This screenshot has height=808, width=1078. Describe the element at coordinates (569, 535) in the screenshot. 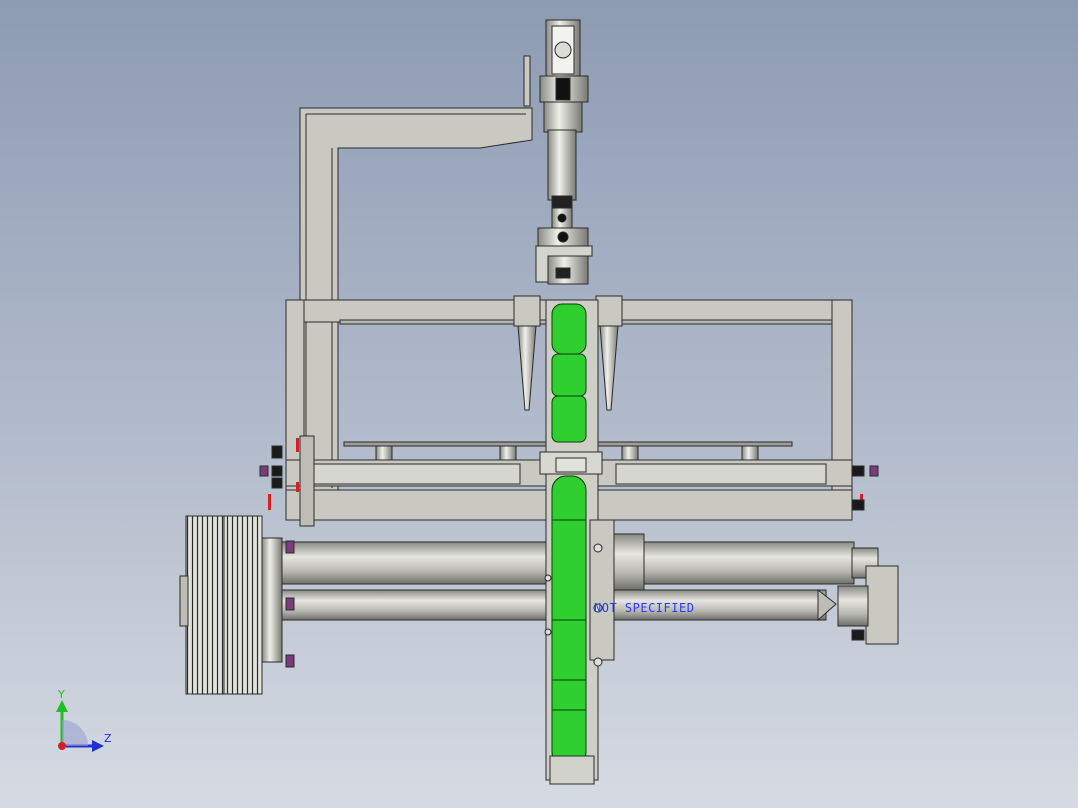

I see `chain` at that location.